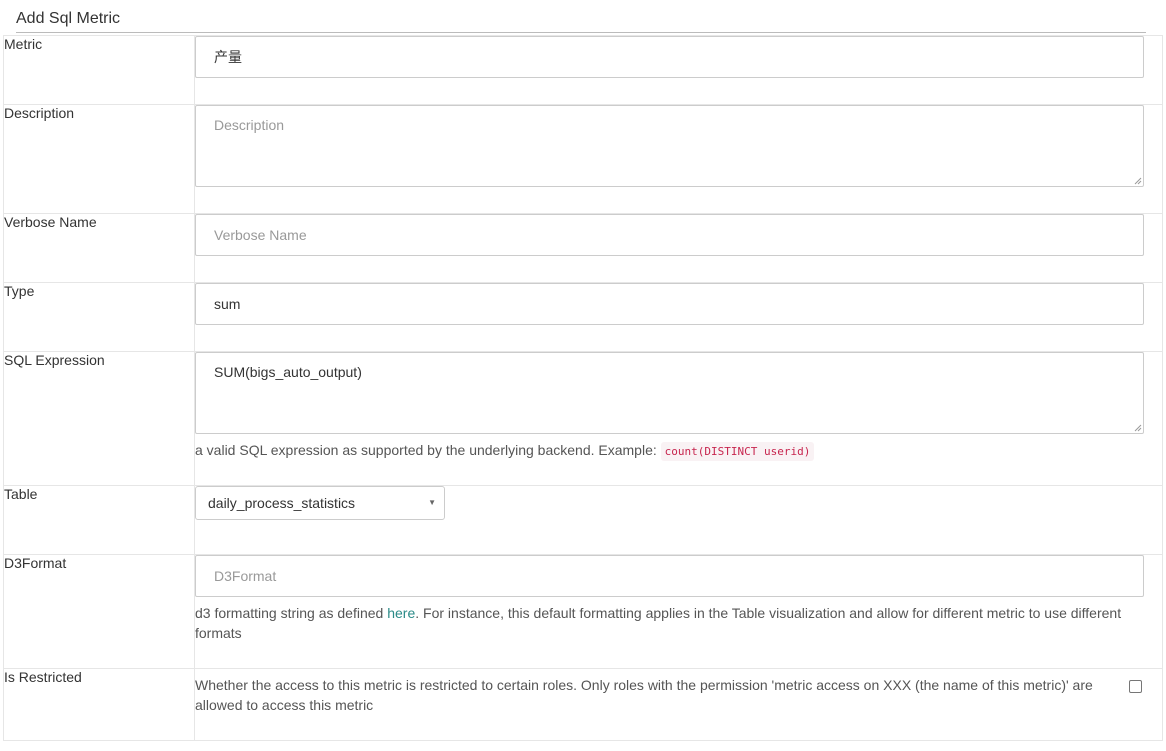 The height and width of the screenshot is (751, 1166). Describe the element at coordinates (288, 372) in the screenshot. I see `sql-expression-value: SUM(bigs_auto_output)` at that location.